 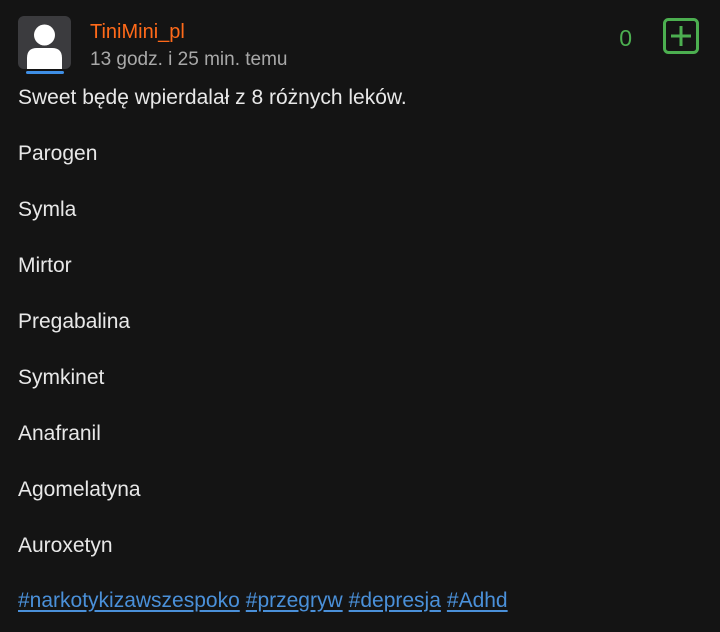 I want to click on post-text-line: Sweet będę wpierdalał z 8 różnych leków., so click(x=212, y=97).